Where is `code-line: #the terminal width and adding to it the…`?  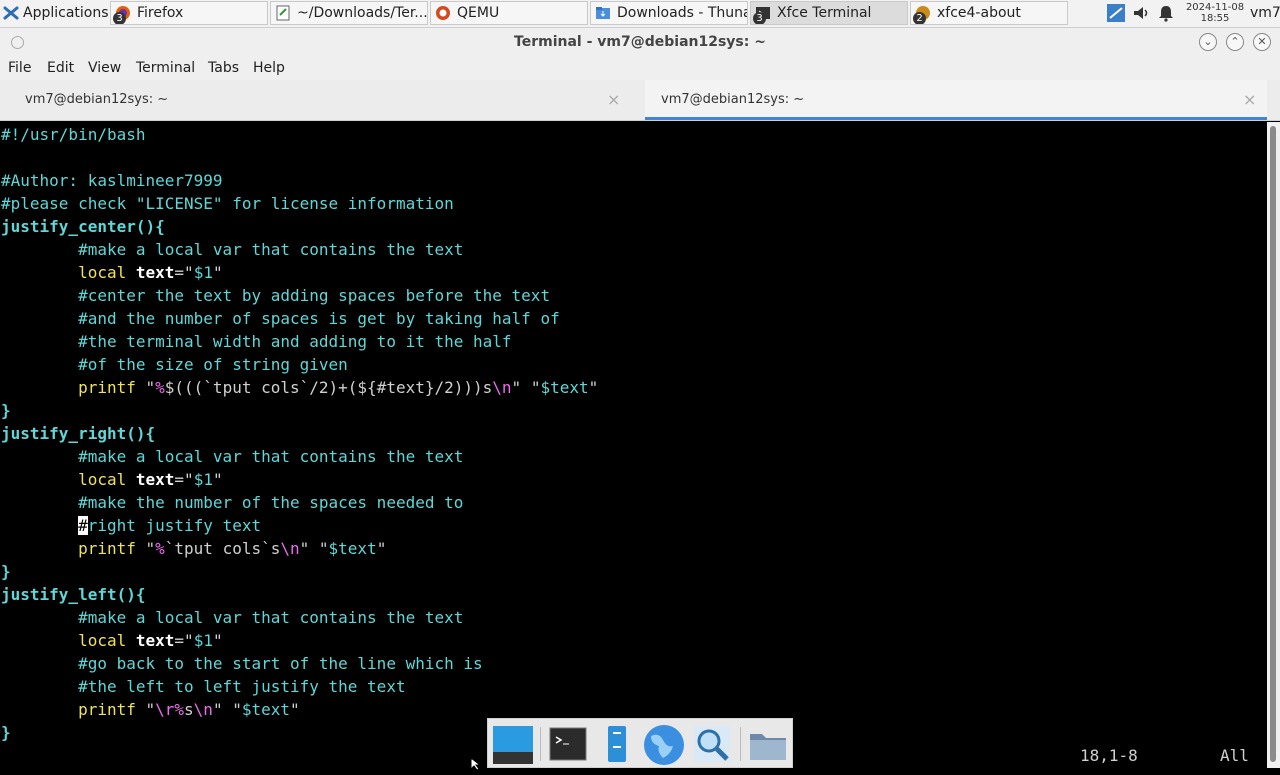 code-line: #the terminal width and adding to it the… is located at coordinates (256, 341).